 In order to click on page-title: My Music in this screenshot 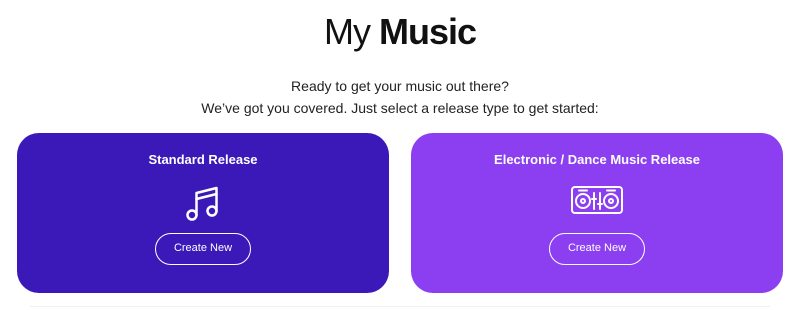, I will do `click(400, 32)`.